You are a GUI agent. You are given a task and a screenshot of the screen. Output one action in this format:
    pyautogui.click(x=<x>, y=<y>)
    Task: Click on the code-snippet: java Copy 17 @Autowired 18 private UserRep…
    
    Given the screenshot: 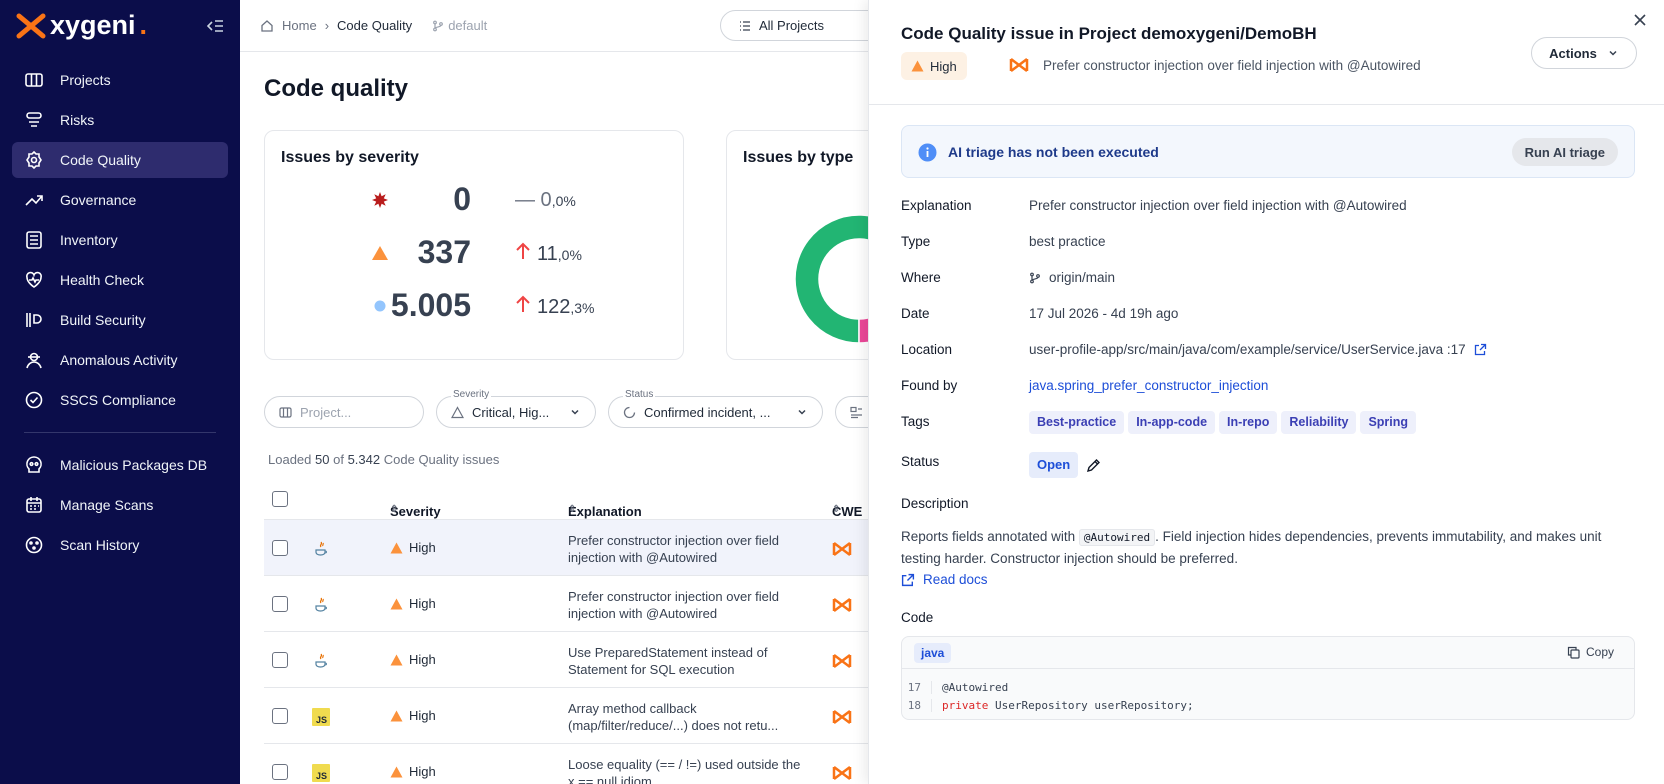 What is the action you would take?
    pyautogui.click(x=1268, y=678)
    